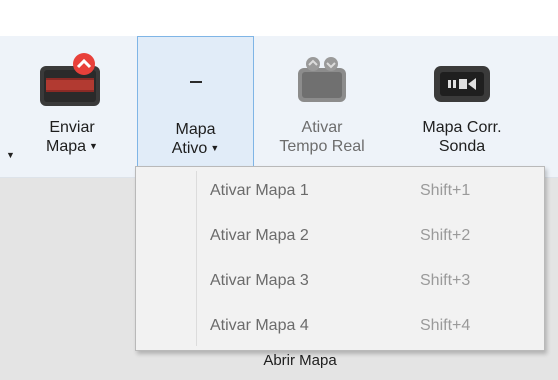 The image size is (558, 380). What do you see at coordinates (279, 18) in the screenshot?
I see `title-strip` at bounding box center [279, 18].